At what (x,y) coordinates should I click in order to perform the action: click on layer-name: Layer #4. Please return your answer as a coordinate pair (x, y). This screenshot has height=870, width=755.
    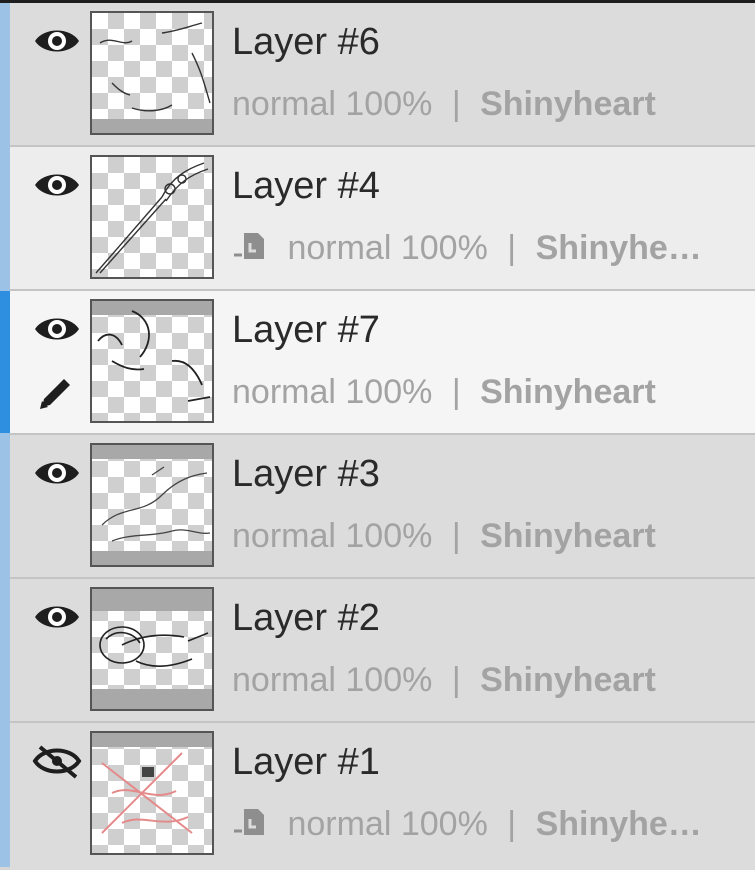
    Looking at the image, I should click on (306, 186).